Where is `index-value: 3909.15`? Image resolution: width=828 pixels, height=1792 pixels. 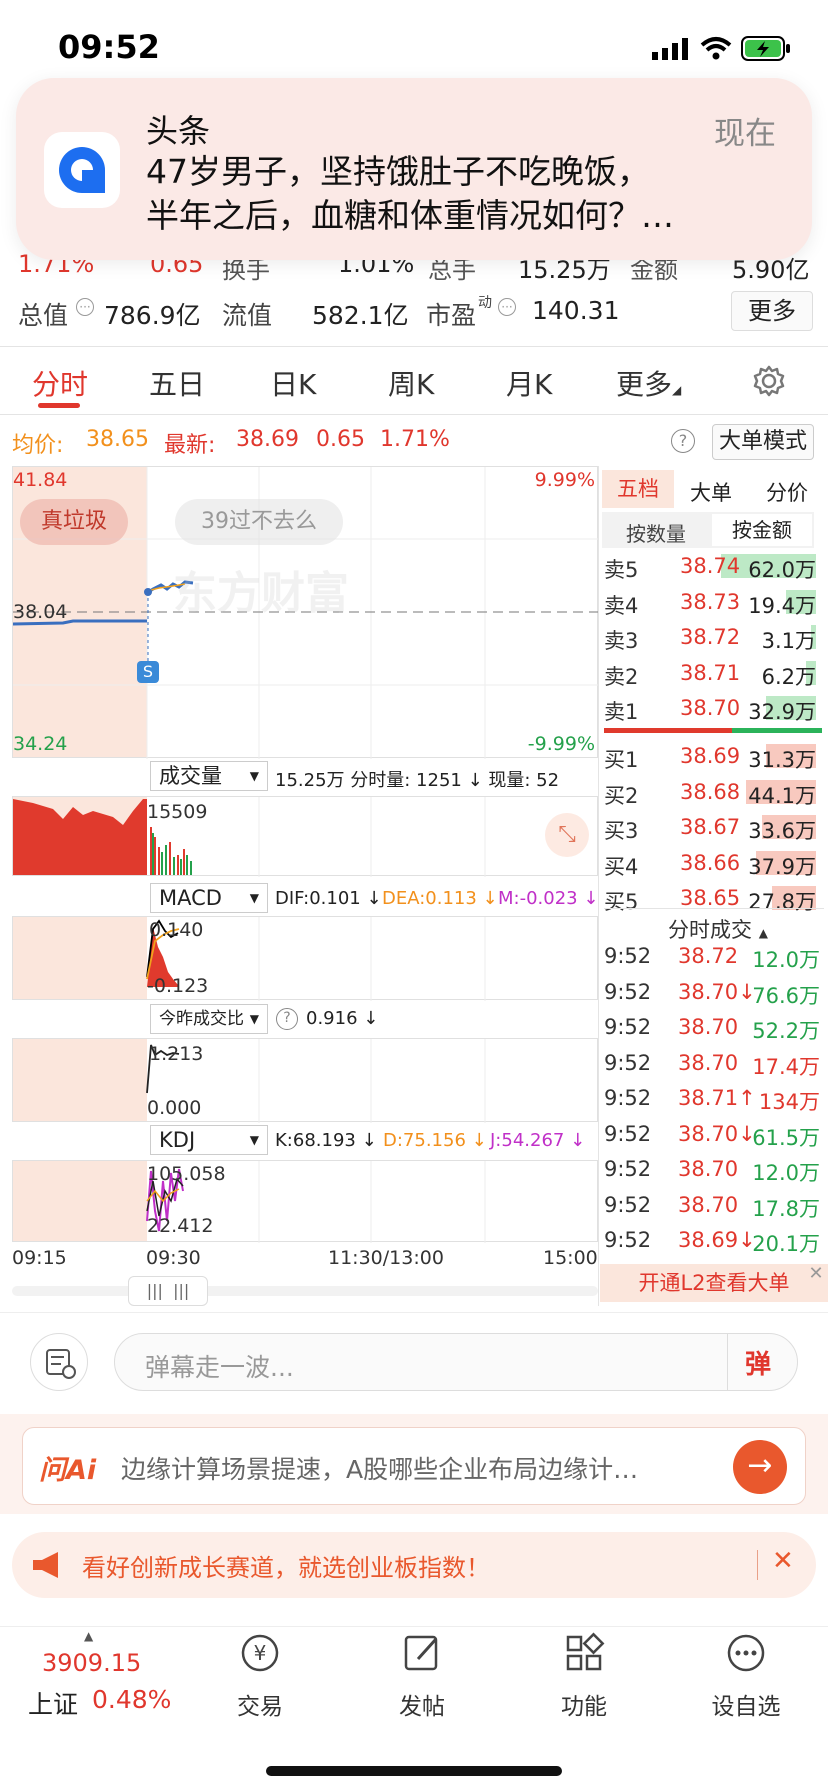
index-value: 3909.15 is located at coordinates (91, 1663).